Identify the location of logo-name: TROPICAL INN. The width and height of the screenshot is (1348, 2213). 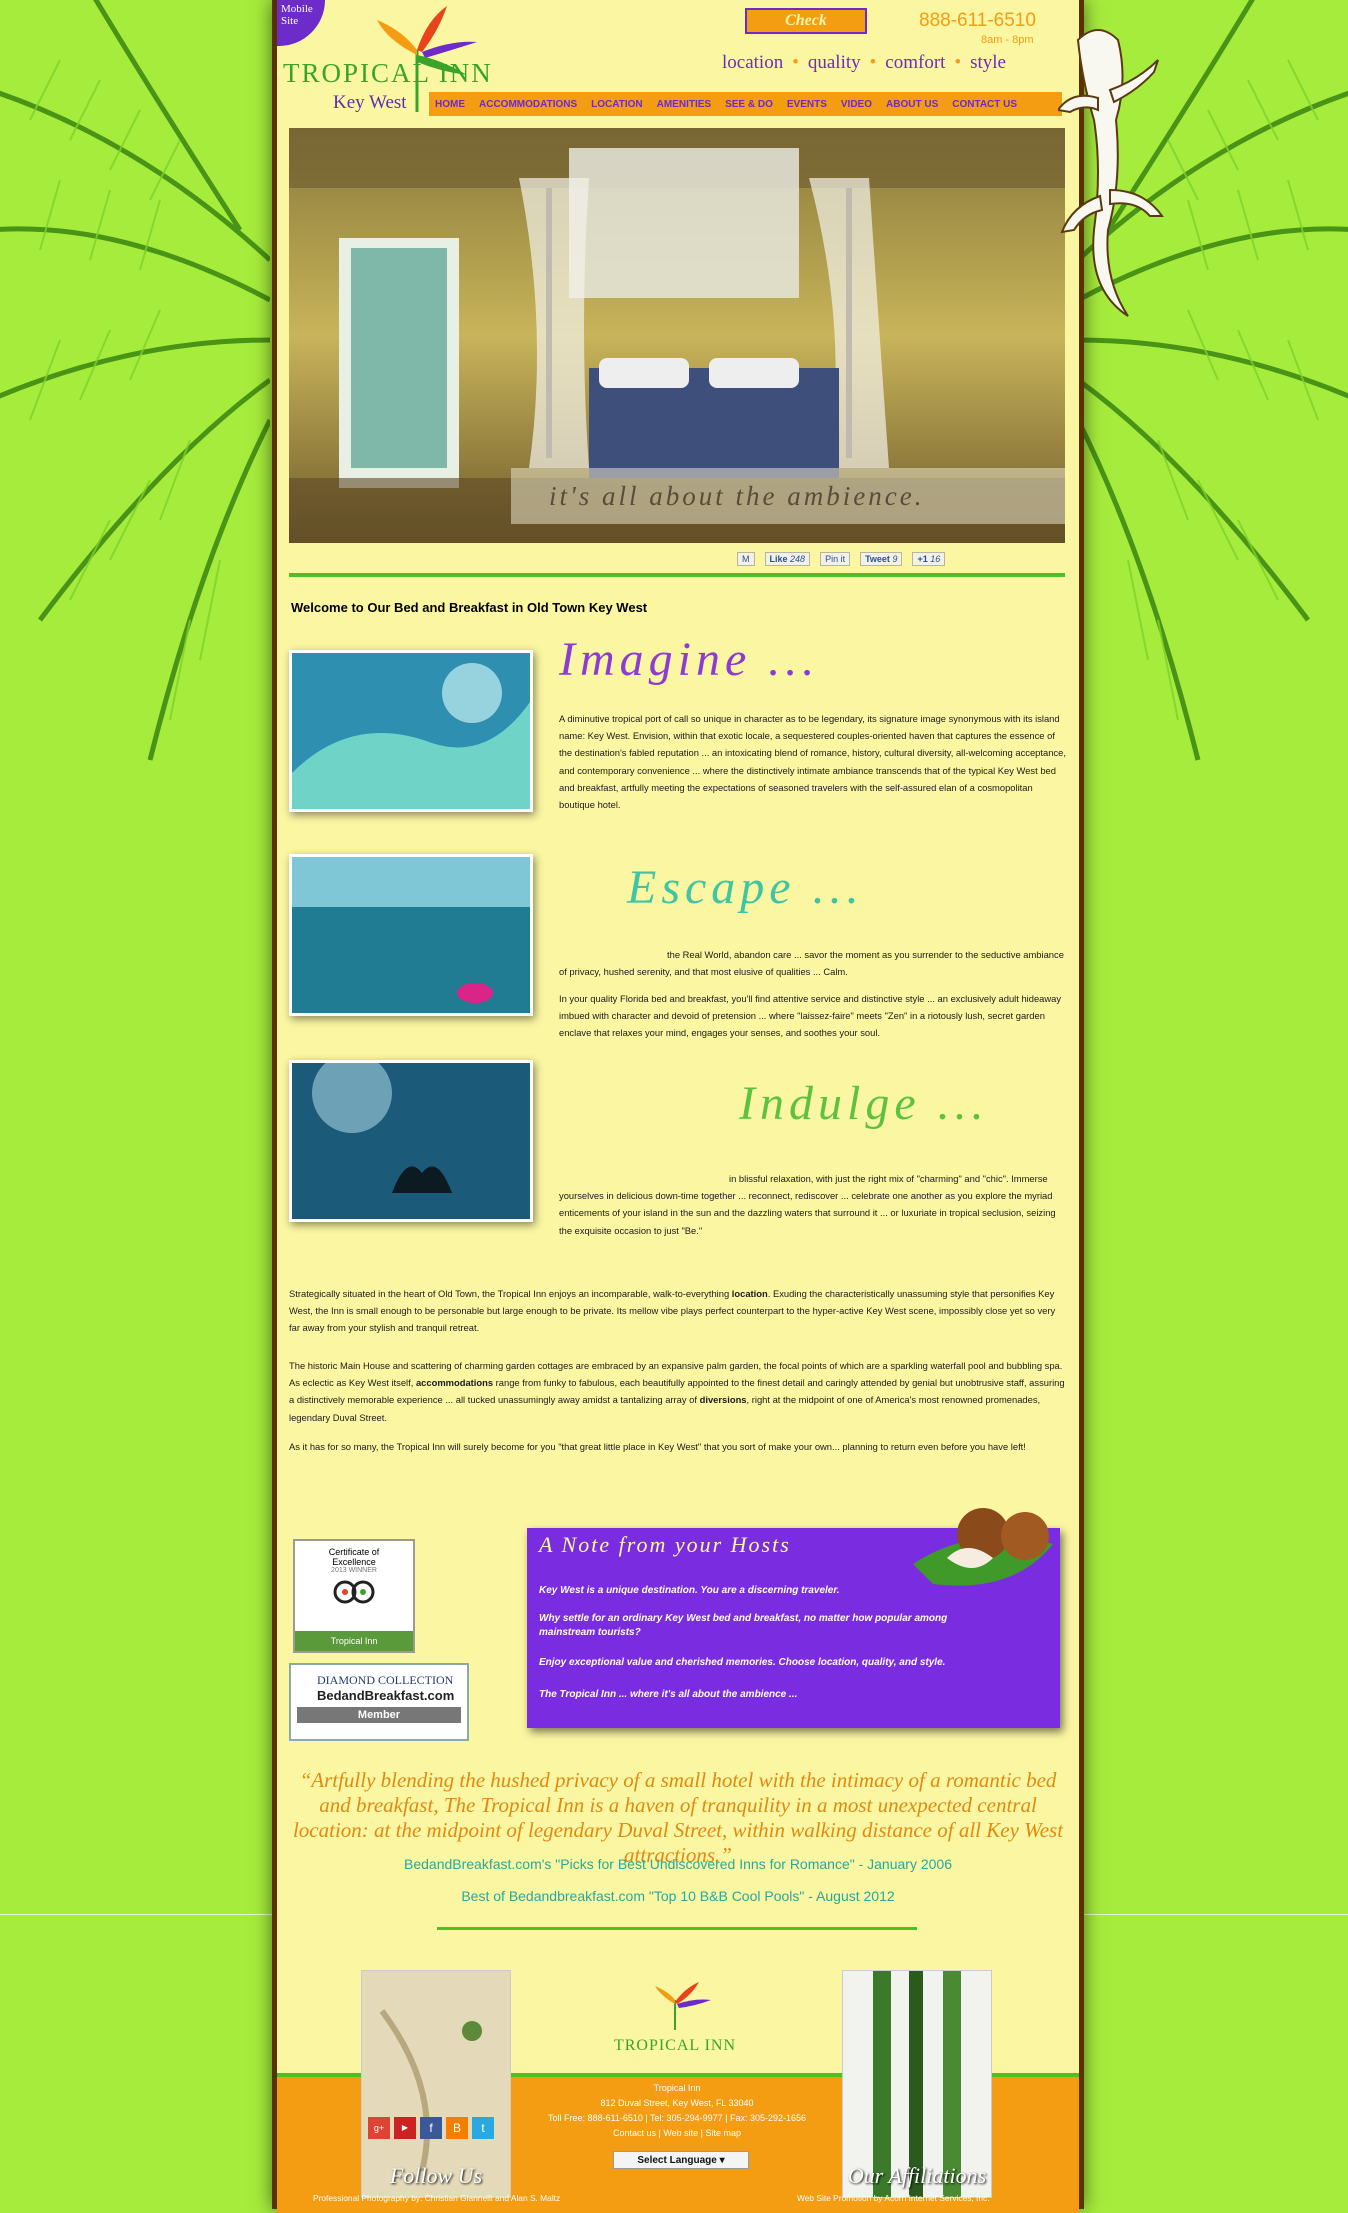
(388, 73).